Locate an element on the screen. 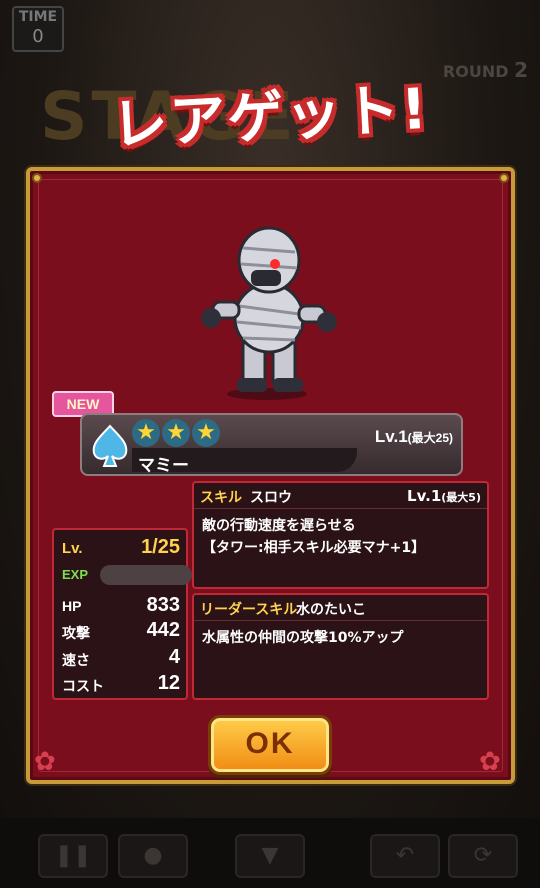 Image resolution: width=540 pixels, height=888 pixels. leader-skill-label: リーダースキル is located at coordinates (249, 610).